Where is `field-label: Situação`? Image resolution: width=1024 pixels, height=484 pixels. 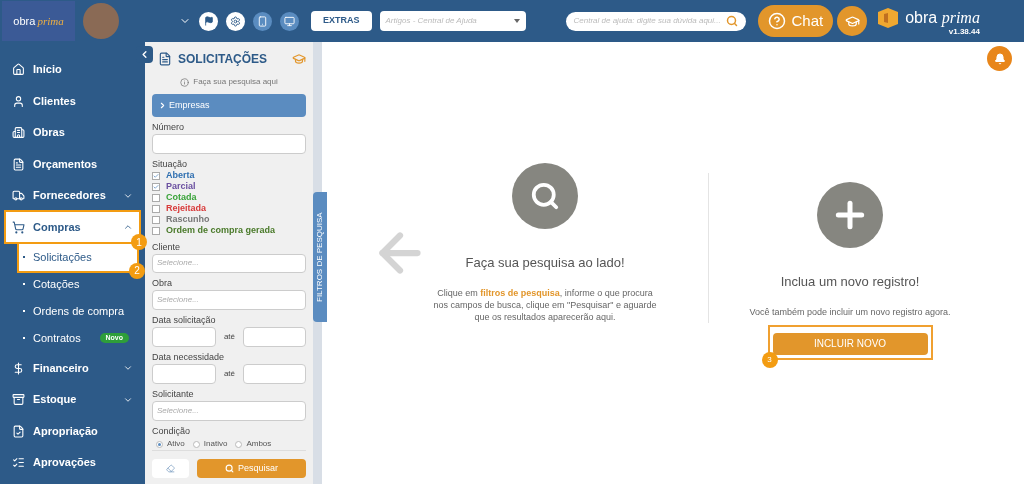 field-label: Situação is located at coordinates (170, 164).